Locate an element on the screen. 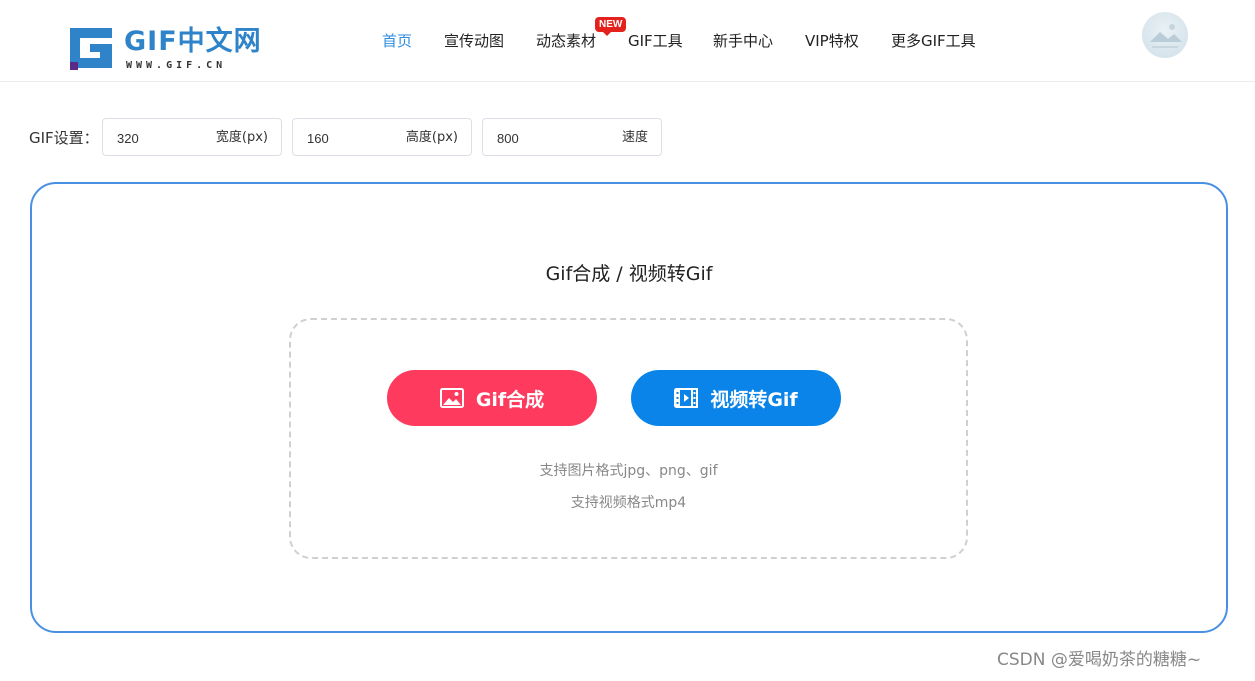 Image resolution: width=1255 pixels, height=681 pixels. nav-item-home: 首页 is located at coordinates (397, 41).